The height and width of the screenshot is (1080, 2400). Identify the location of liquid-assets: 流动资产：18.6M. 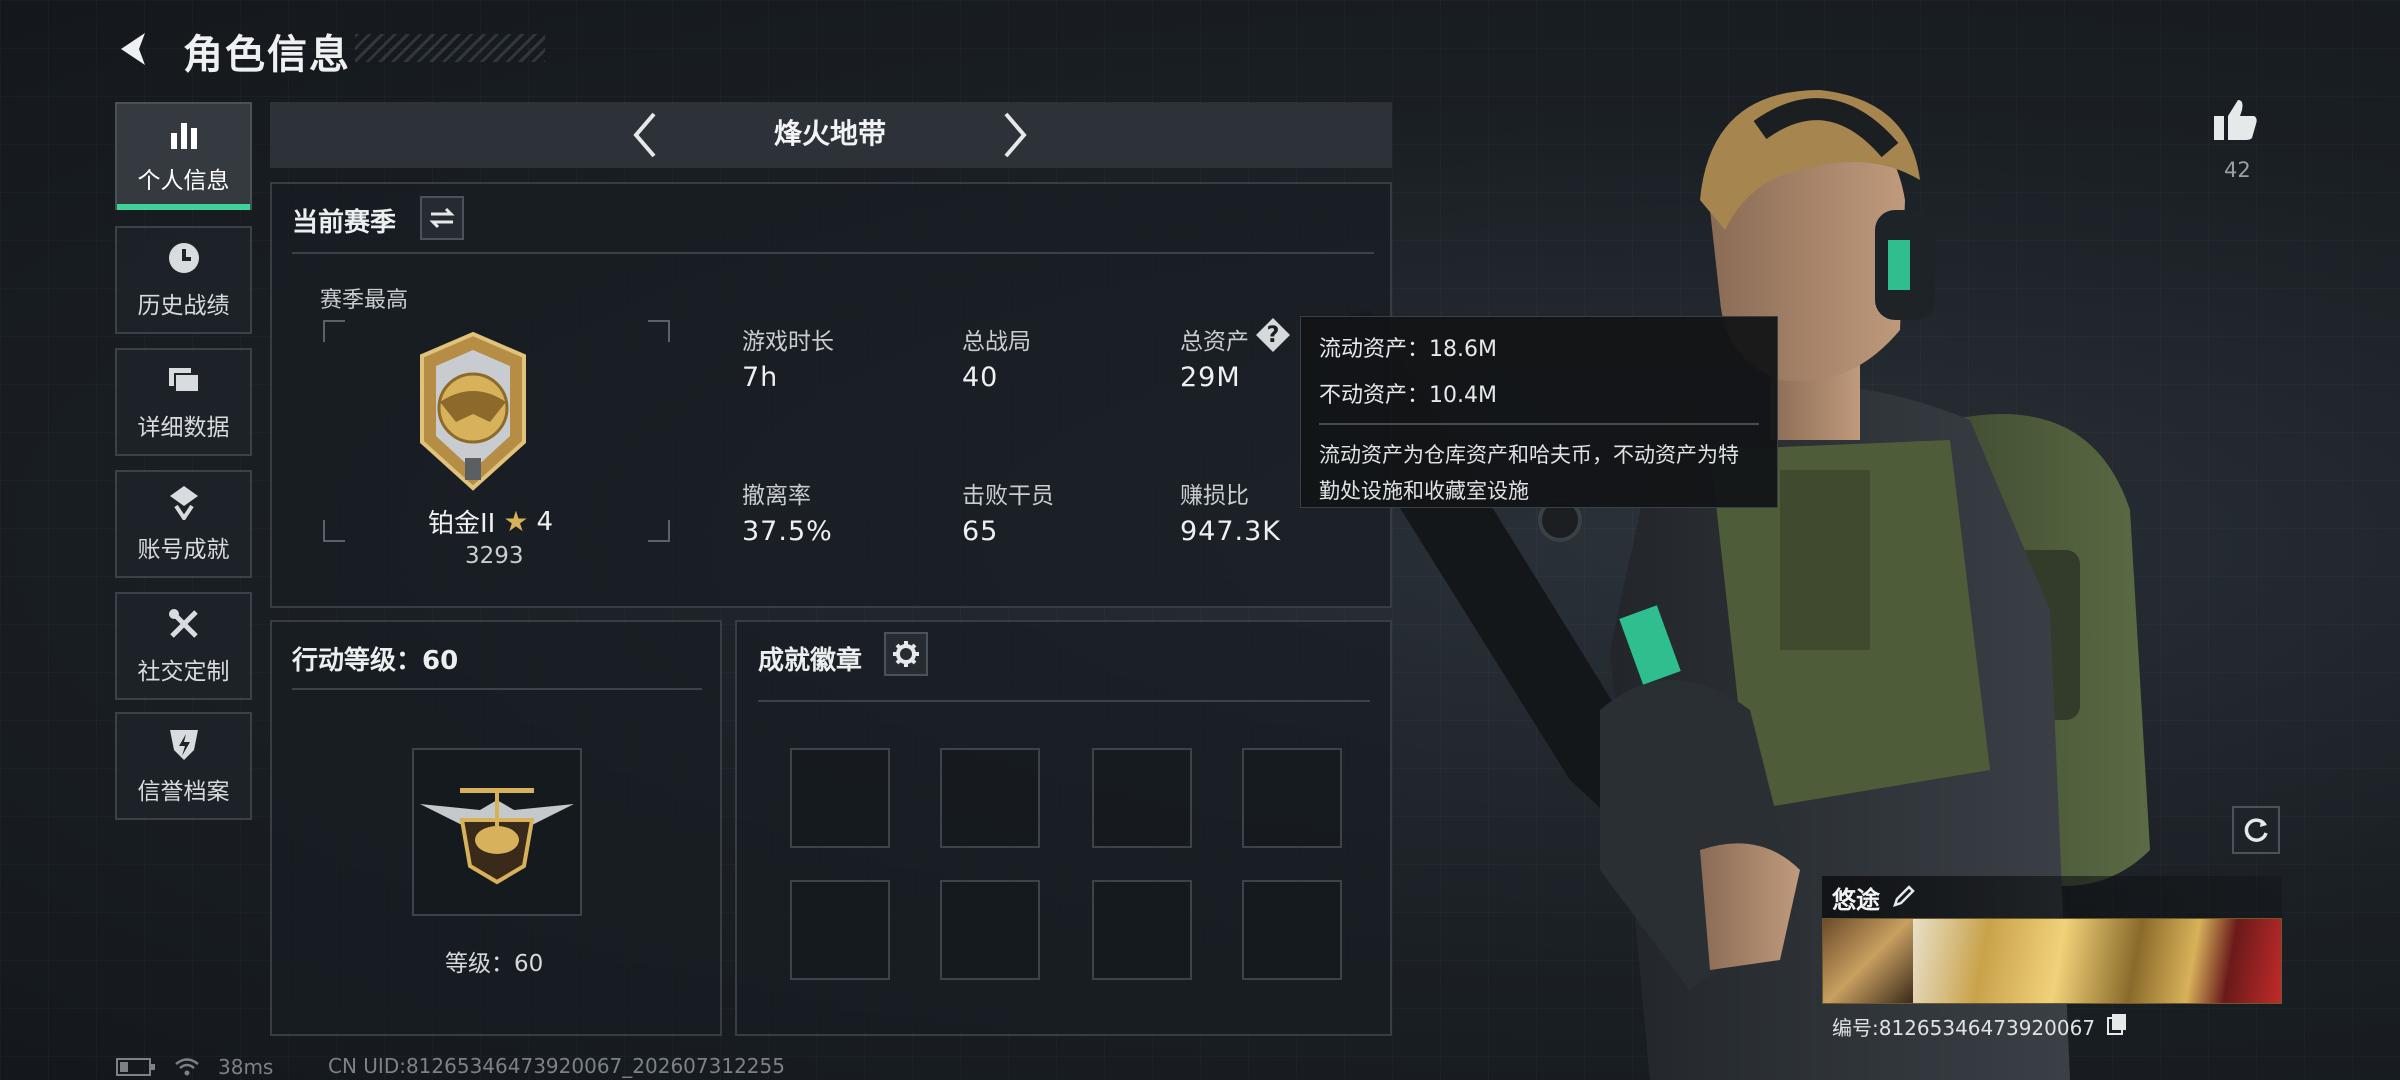
(1408, 349).